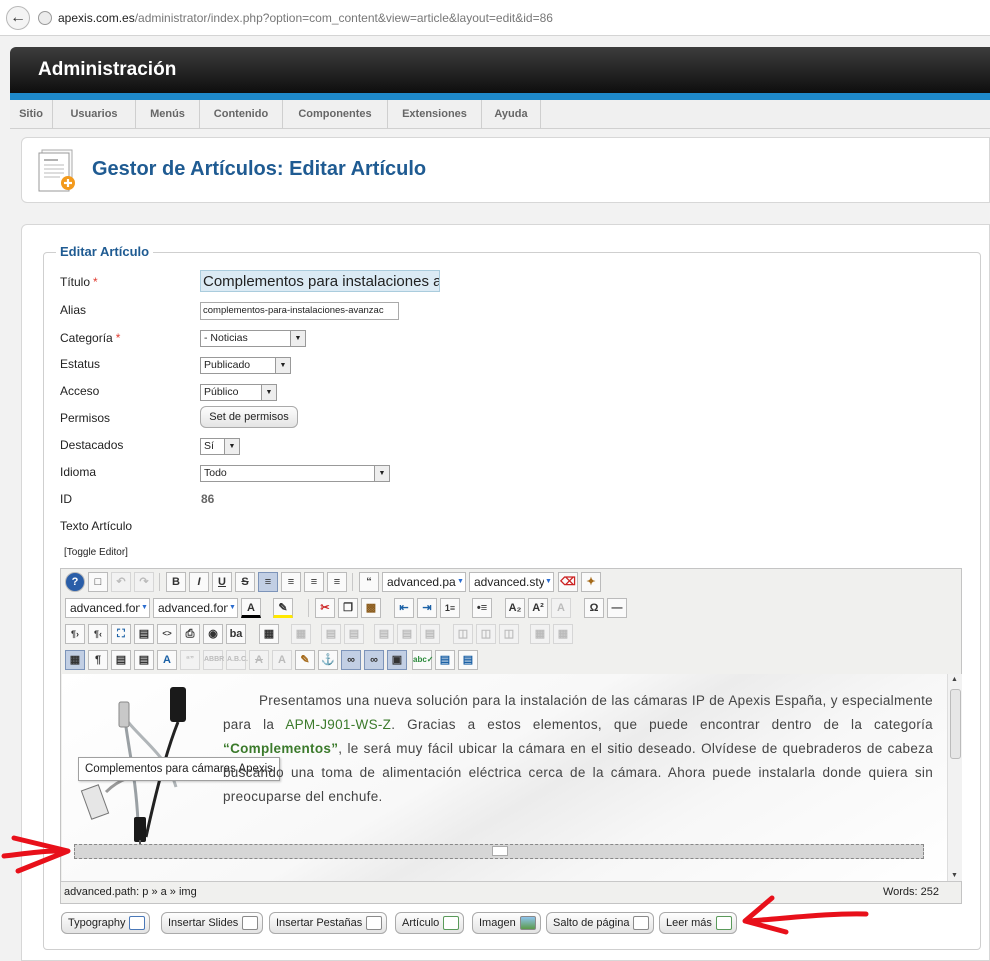  What do you see at coordinates (98, 582) in the screenshot?
I see `new-document-icon: □` at bounding box center [98, 582].